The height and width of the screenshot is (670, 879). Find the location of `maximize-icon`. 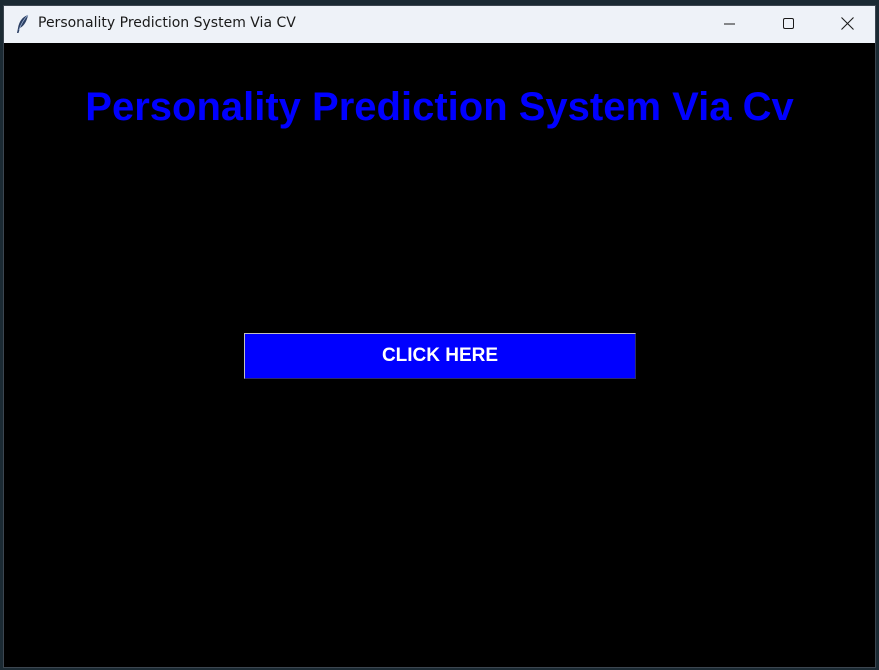

maximize-icon is located at coordinates (789, 24).